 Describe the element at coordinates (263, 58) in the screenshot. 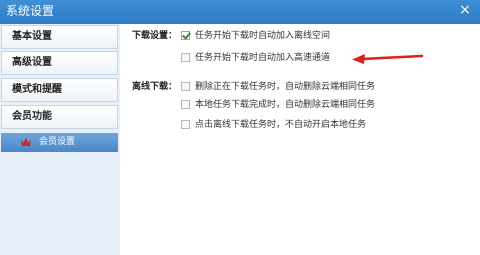

I see `auto-high-speed-label: 任务开始下载时自动加入高速通道` at that location.